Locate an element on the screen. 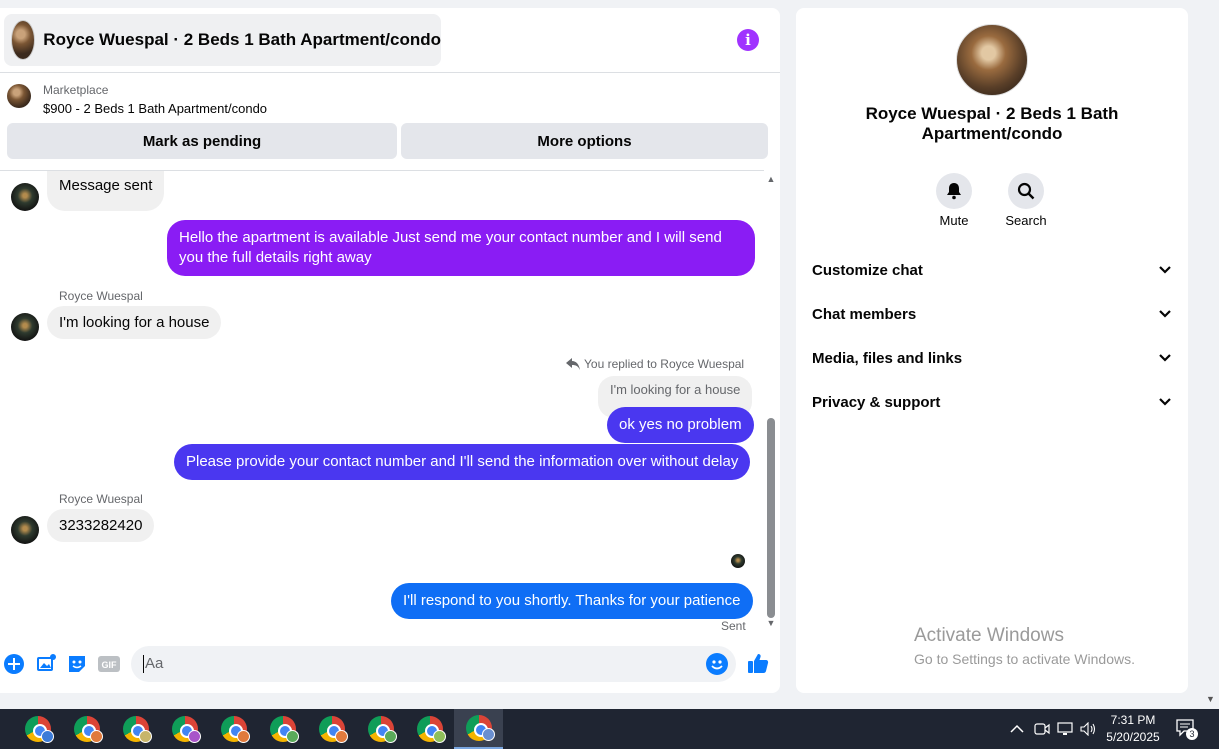 This screenshot has height=749, width=1219. chrome-taskbar-icon-active is located at coordinates (478, 729).